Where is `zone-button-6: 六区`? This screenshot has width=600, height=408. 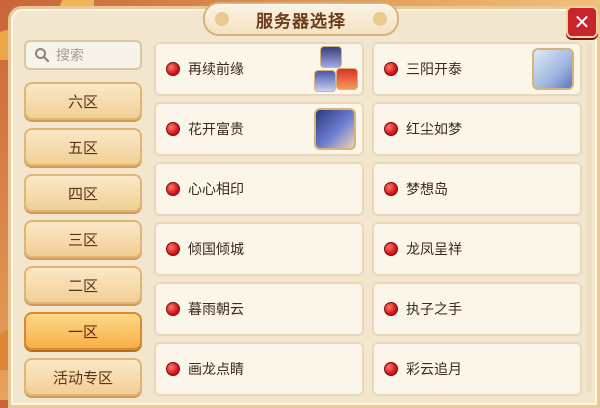
zone-button-6: 六区 is located at coordinates (83, 101).